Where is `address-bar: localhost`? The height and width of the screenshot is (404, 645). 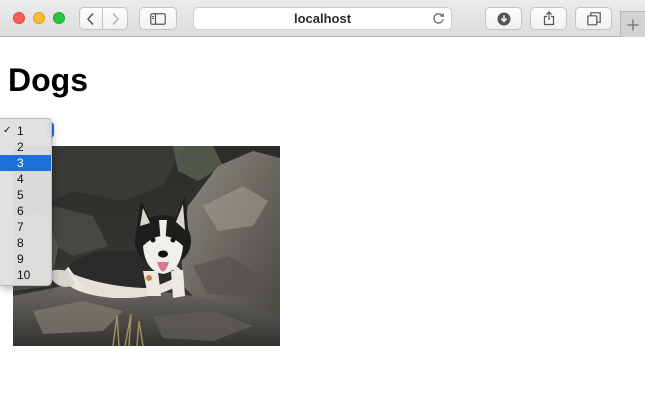 address-bar: localhost is located at coordinates (322, 18).